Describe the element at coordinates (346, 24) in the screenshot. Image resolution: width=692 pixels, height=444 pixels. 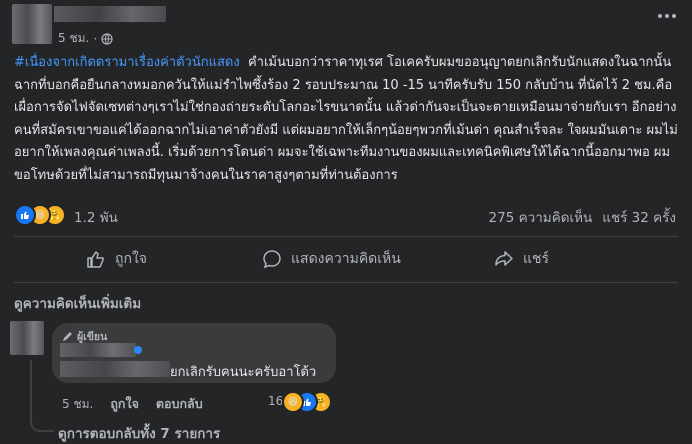
I see `post-header: 5 ชม. ·` at that location.